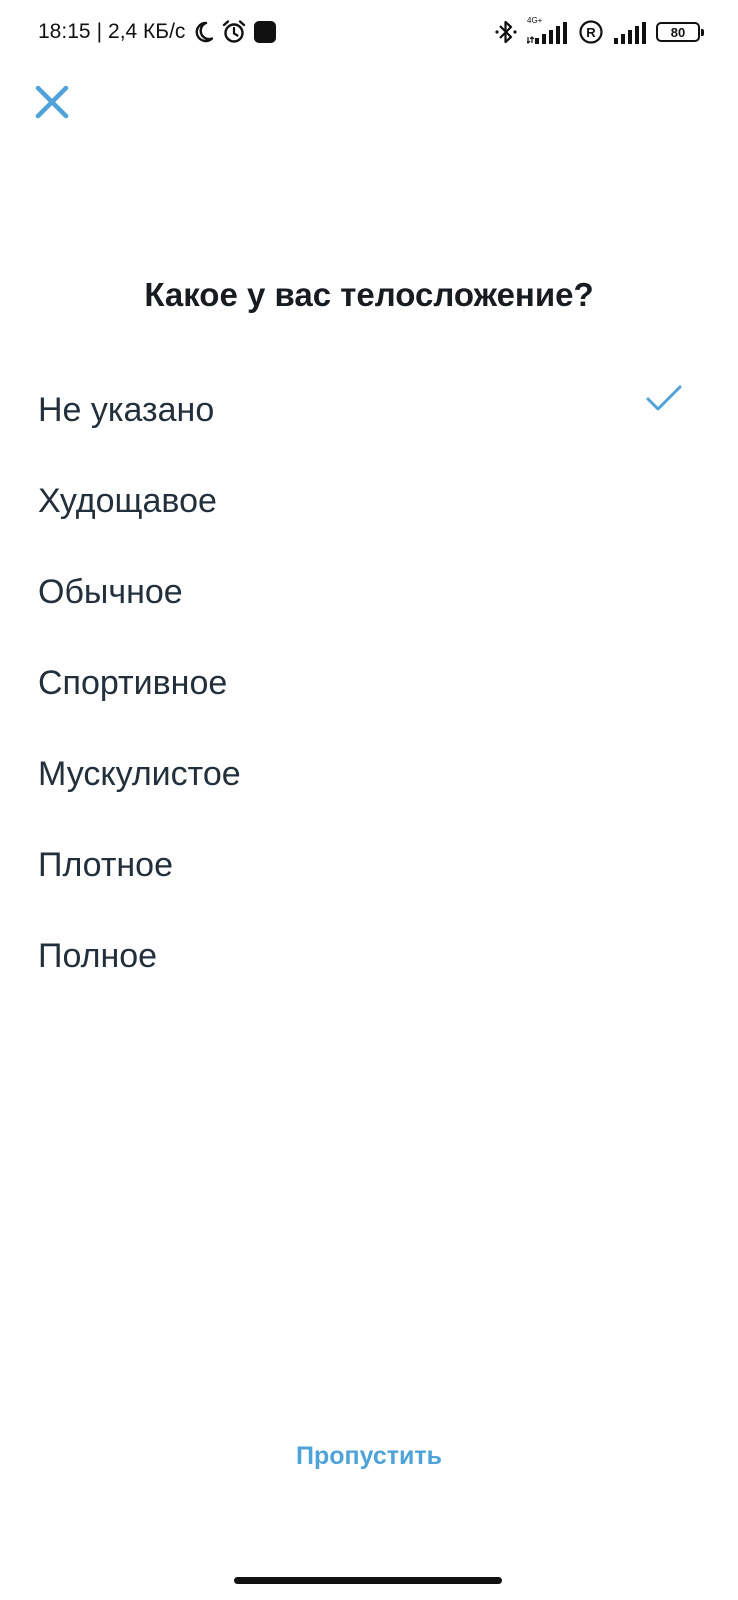  I want to click on option-not-specified: Не указано, so click(369, 410).